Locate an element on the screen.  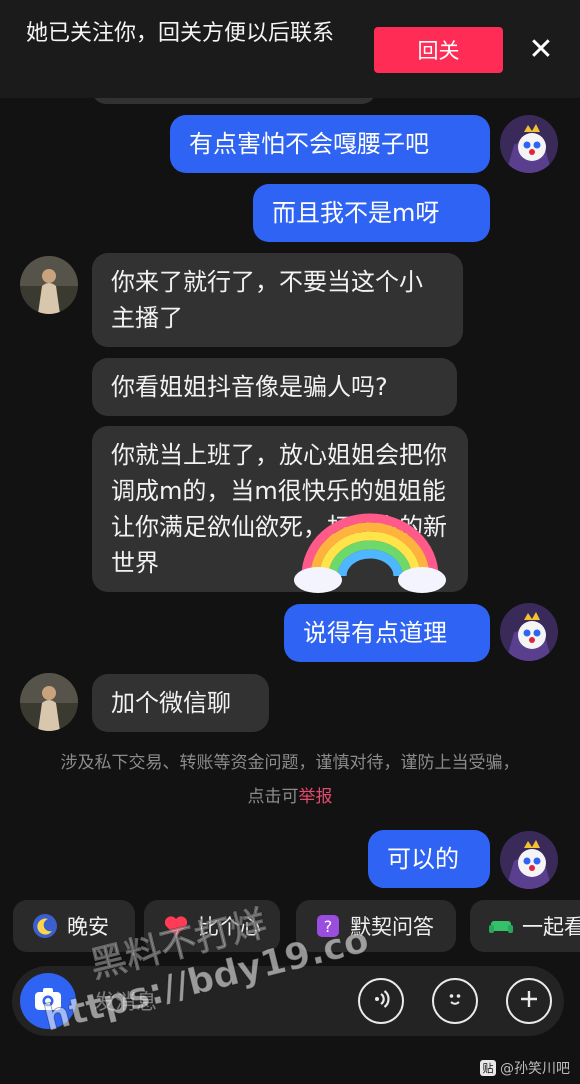
emoji-icon is located at coordinates (455, 1001).